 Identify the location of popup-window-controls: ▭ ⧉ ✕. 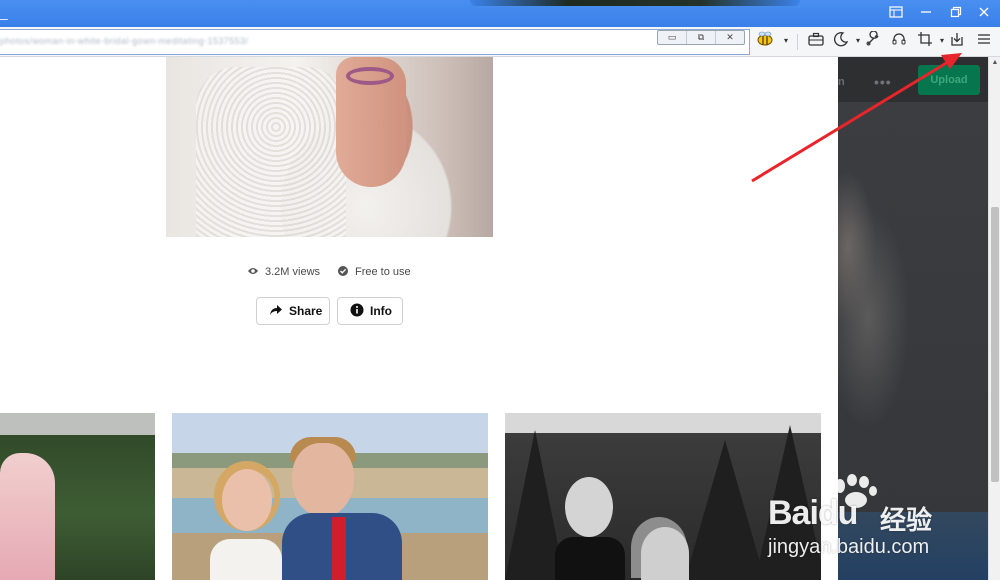
(701, 37).